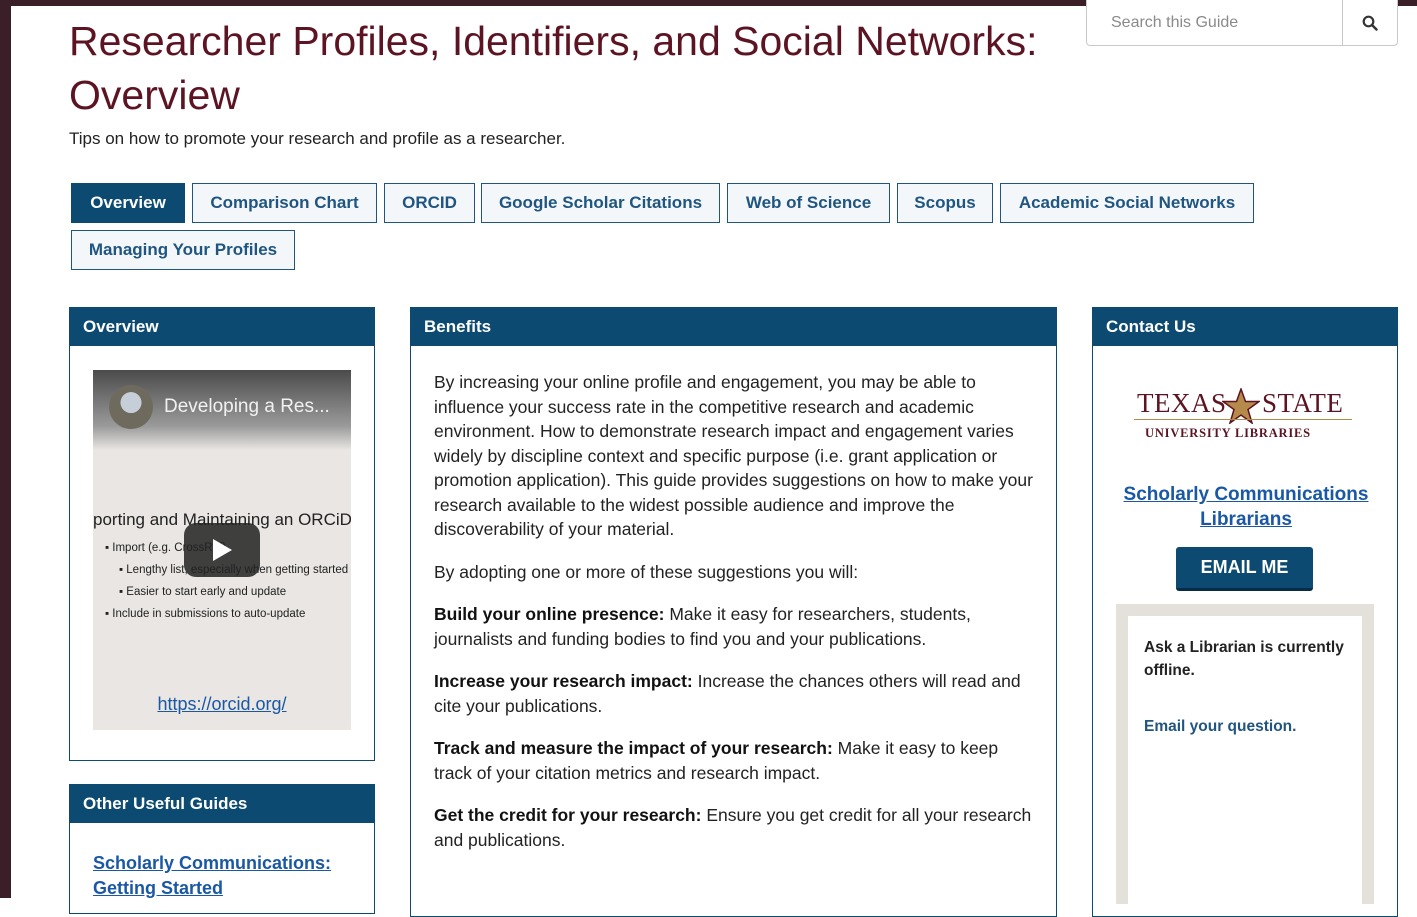  Describe the element at coordinates (1246, 507) in the screenshot. I see `scholarly-communications-librarians-link: Scholarly Communications Librarians` at that location.